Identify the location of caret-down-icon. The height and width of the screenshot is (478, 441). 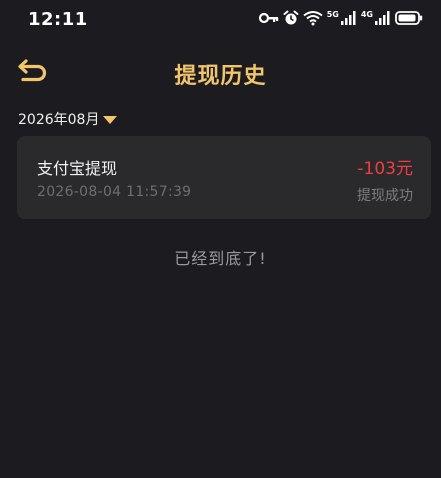
(110, 119).